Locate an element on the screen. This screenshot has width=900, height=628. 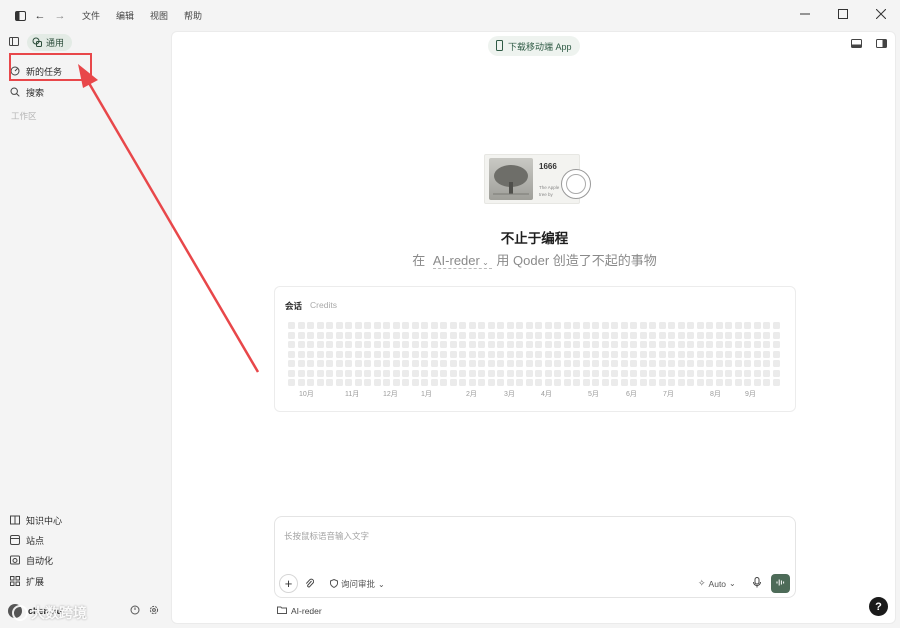
minimize-button is located at coordinates (805, 14).